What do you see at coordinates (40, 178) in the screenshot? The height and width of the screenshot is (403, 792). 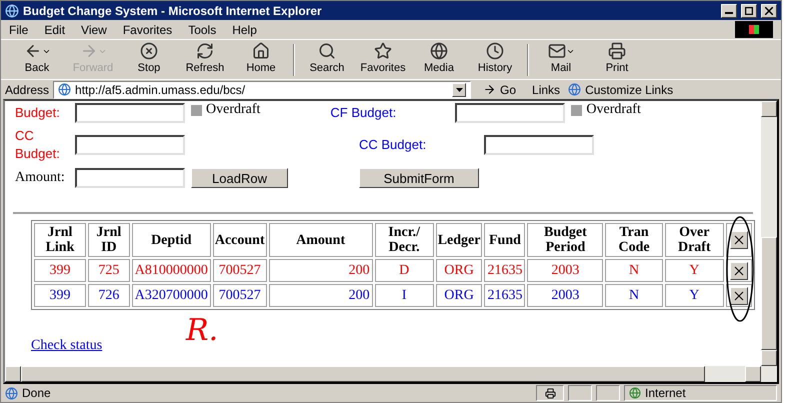 I see `amount-label: Amount:` at bounding box center [40, 178].